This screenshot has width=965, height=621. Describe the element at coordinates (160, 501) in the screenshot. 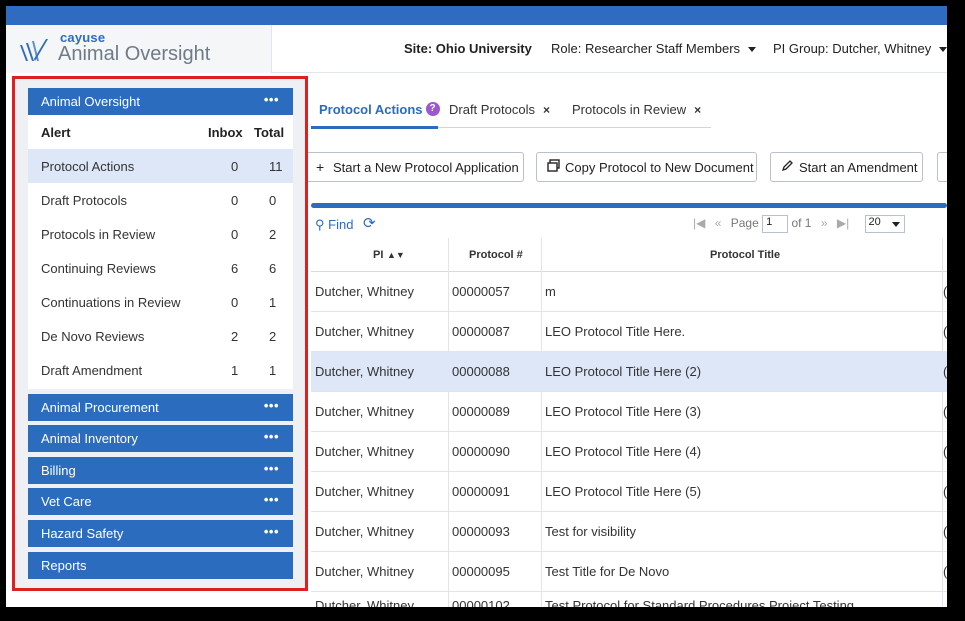

I see `sidebar-section-vet-care: Vet Care •••` at that location.